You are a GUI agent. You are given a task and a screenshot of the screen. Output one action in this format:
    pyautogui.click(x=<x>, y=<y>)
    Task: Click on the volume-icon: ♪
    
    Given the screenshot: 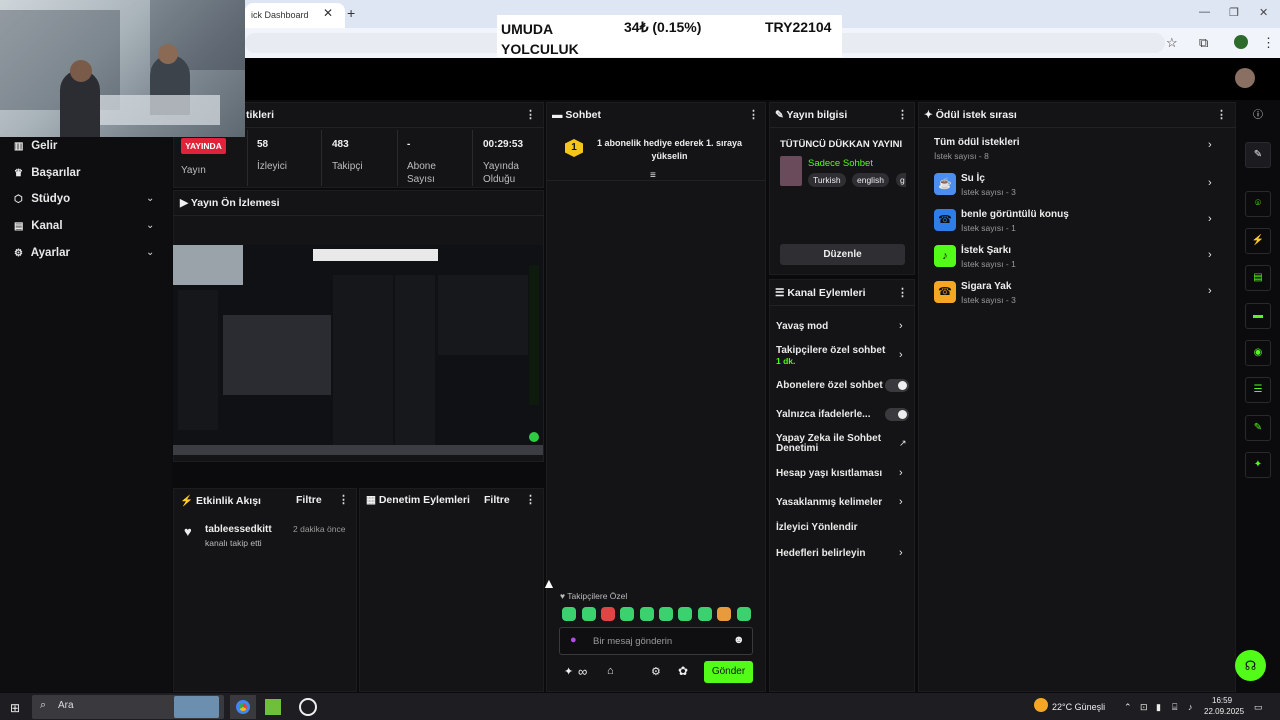 What is the action you would take?
    pyautogui.click(x=1190, y=707)
    